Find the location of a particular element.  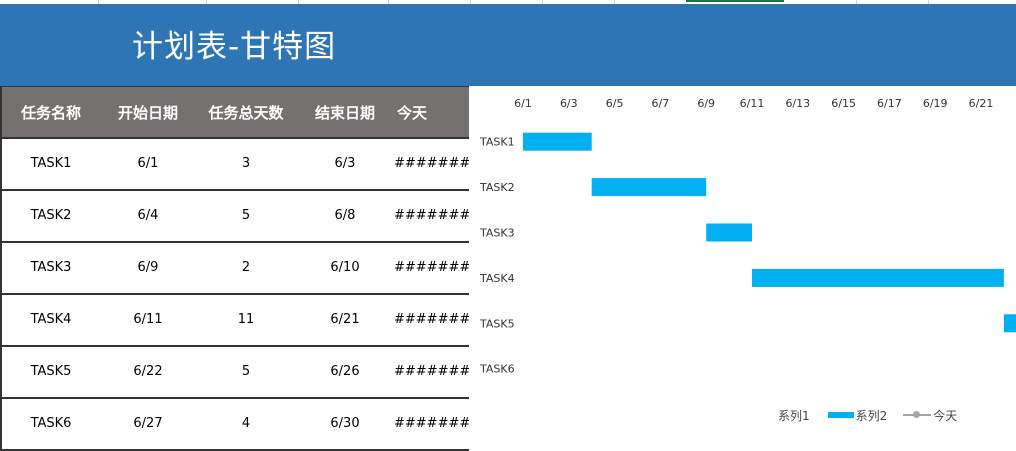

x-tick-label: 6/7 is located at coordinates (661, 103).